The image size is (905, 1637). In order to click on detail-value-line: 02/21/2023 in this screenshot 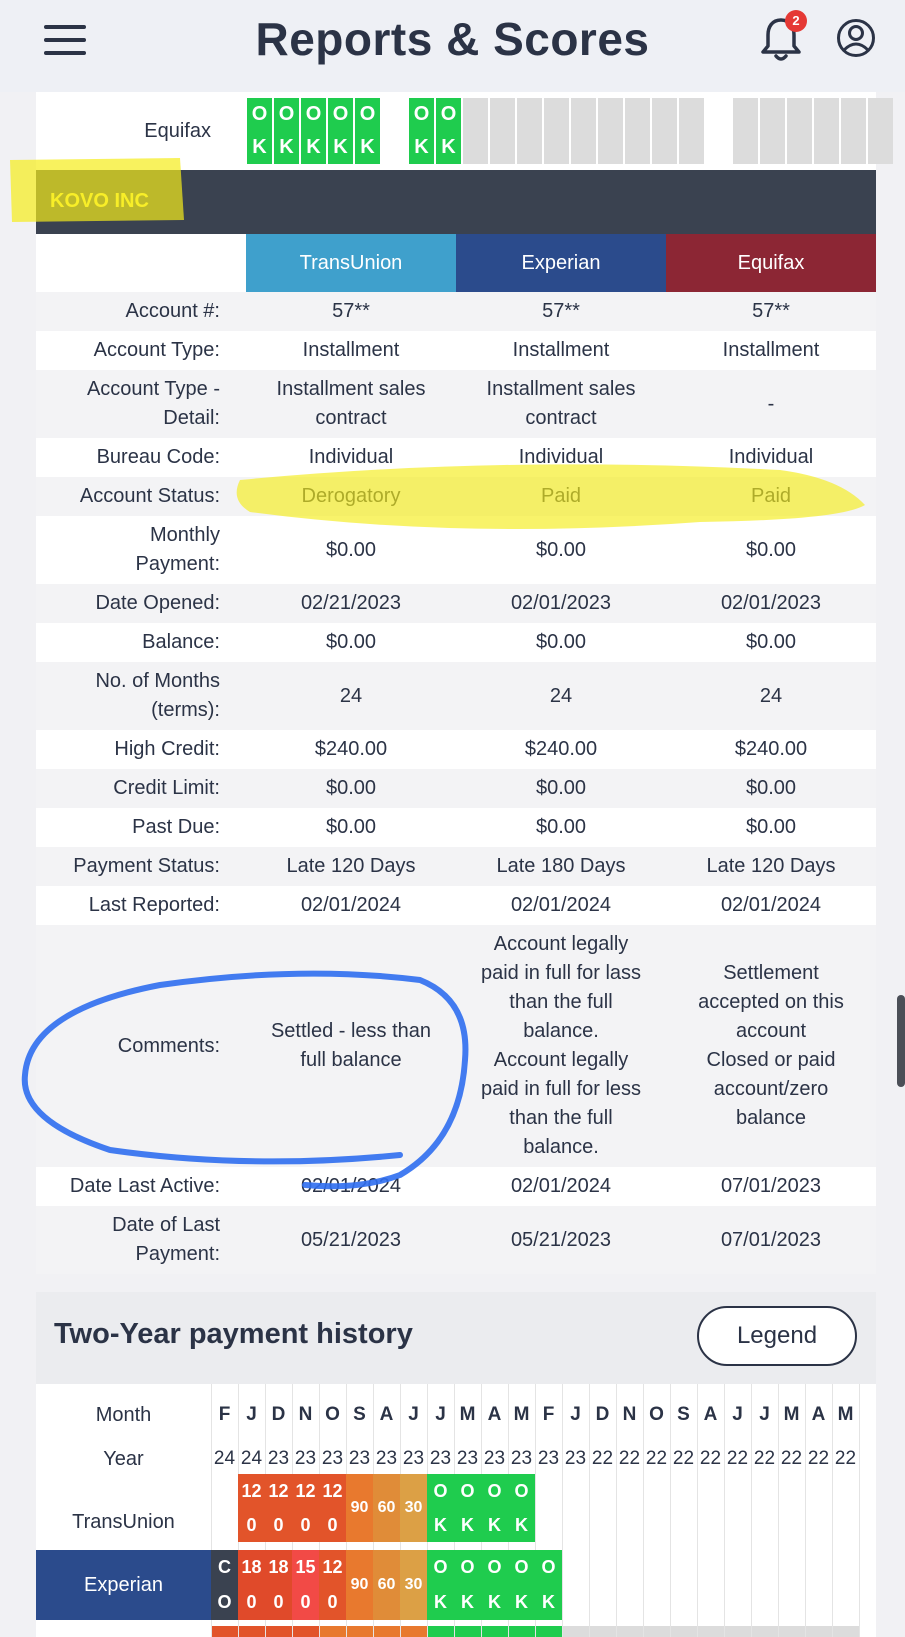, I will do `click(351, 603)`.